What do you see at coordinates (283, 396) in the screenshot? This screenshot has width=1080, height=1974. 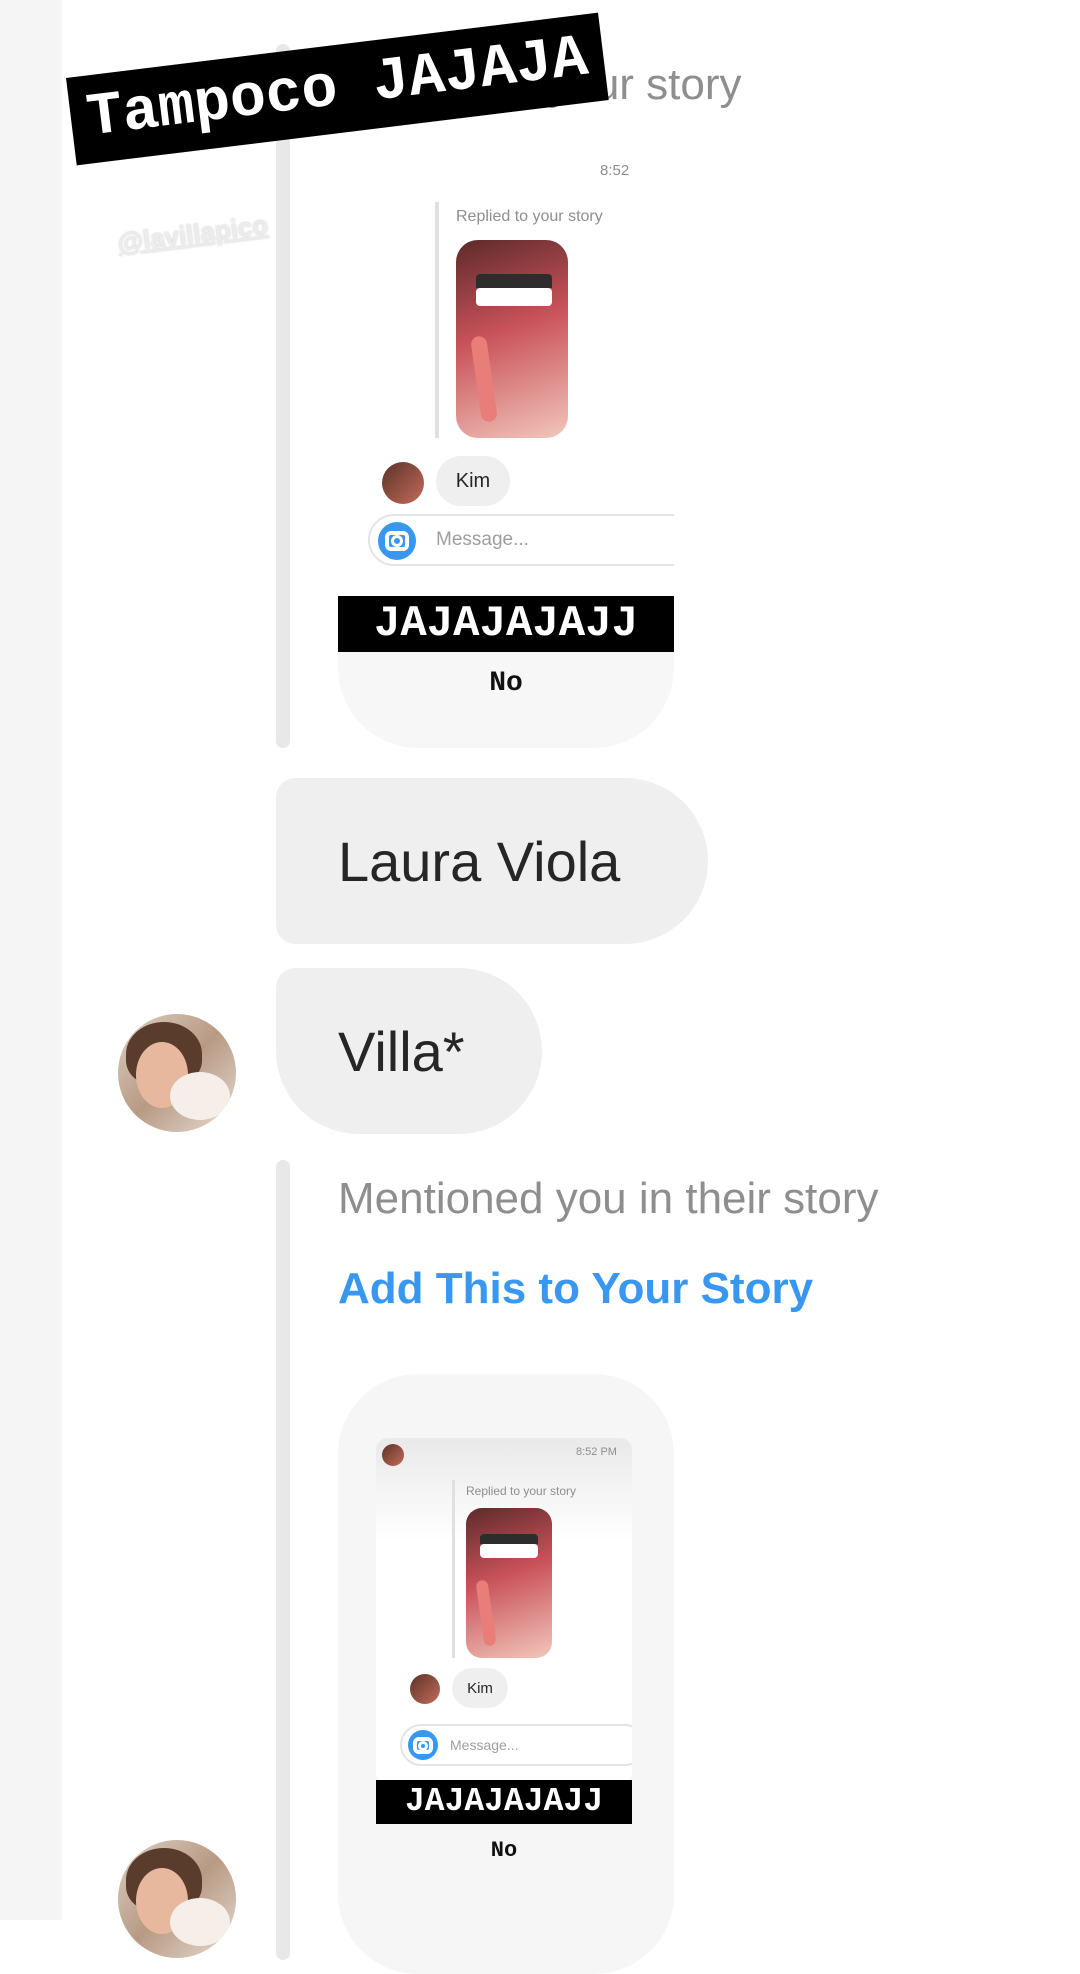 I see `reply-indicator-bar` at bounding box center [283, 396].